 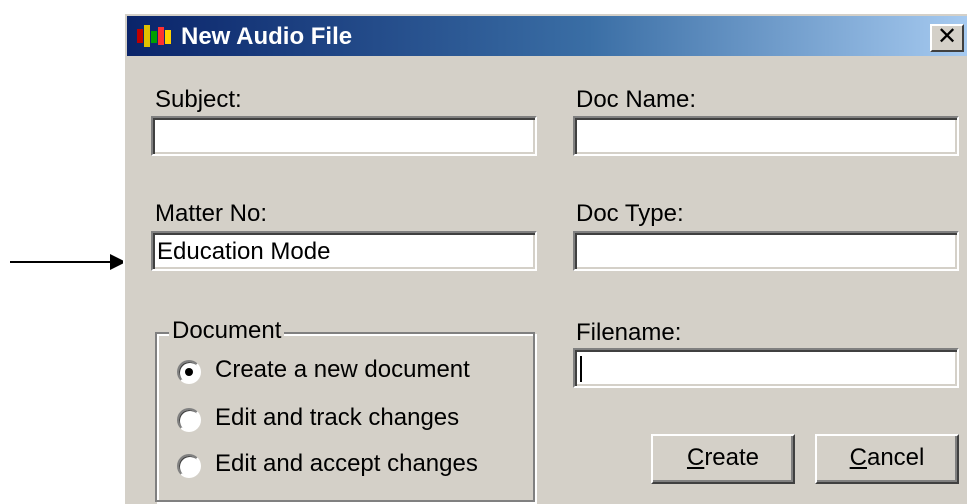 What do you see at coordinates (695, 457) in the screenshot?
I see `create-button-mnemonic: C` at bounding box center [695, 457].